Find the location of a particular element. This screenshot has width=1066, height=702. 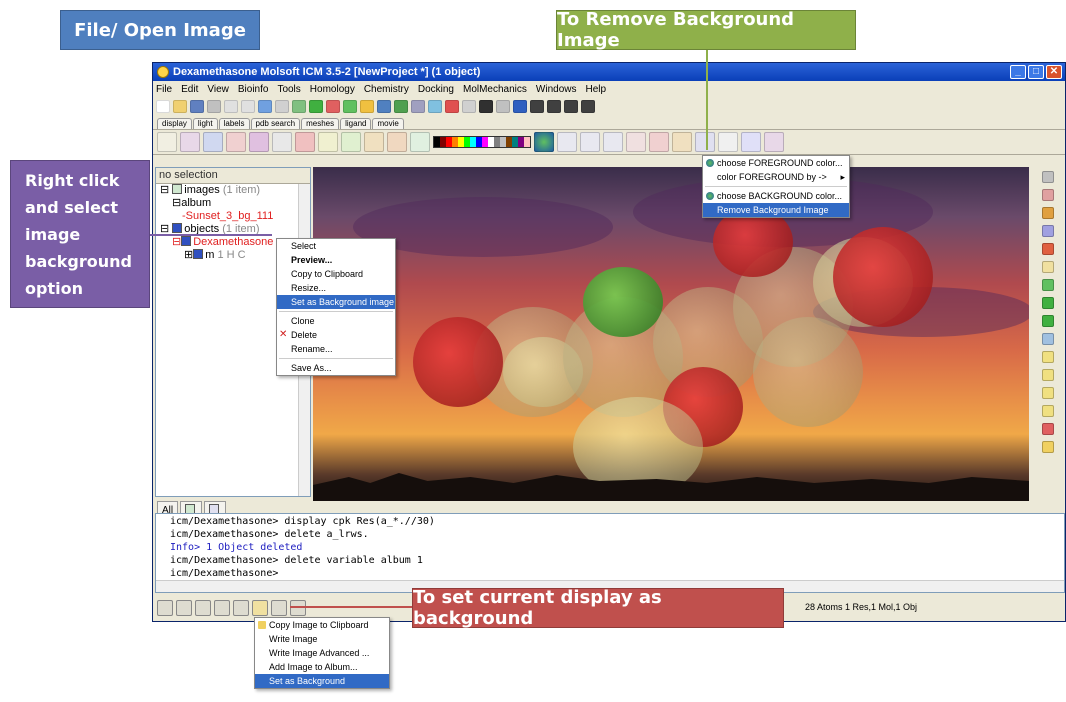

settings-icon is located at coordinates (1048, 177).